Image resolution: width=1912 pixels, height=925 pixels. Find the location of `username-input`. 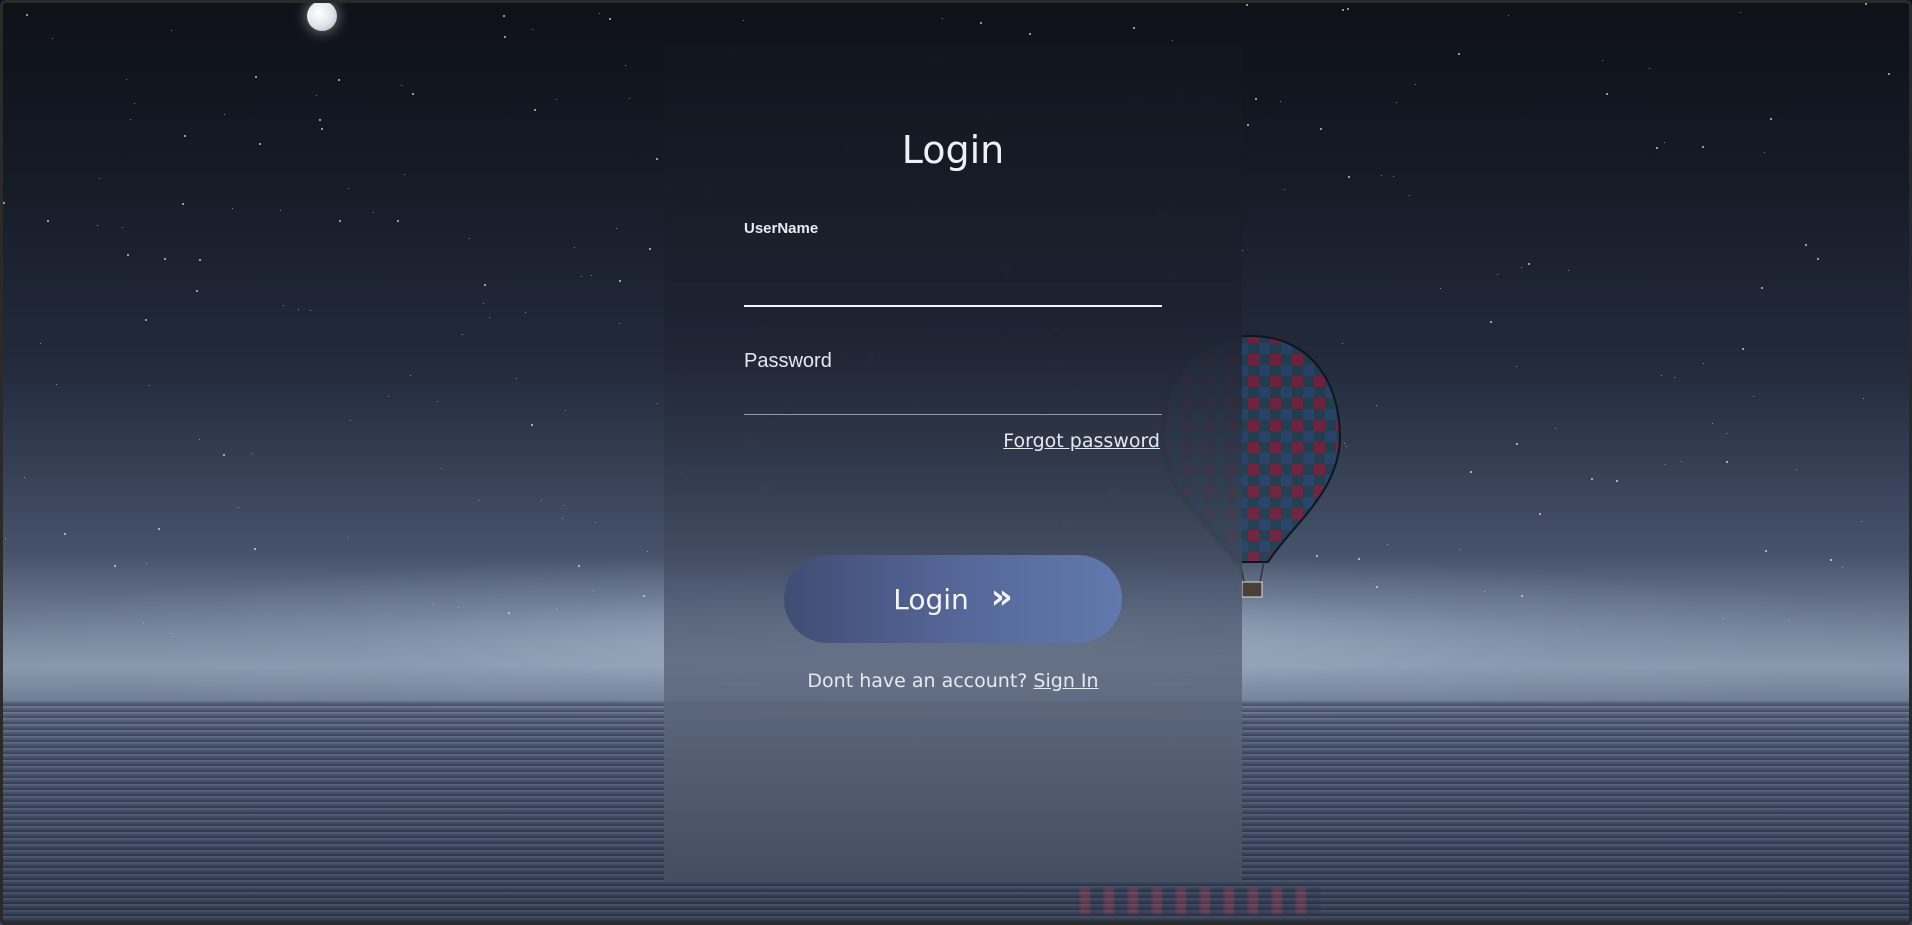

username-input is located at coordinates (955, 281).